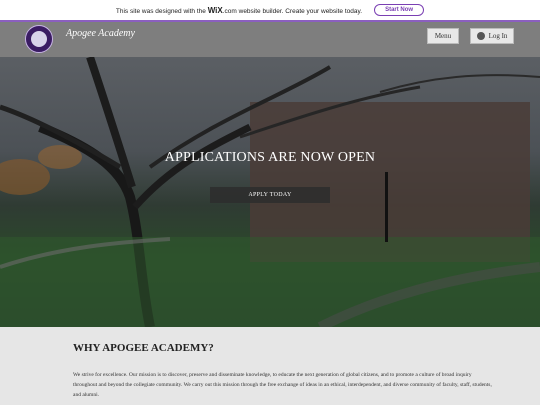  I want to click on user-icon, so click(480, 36).